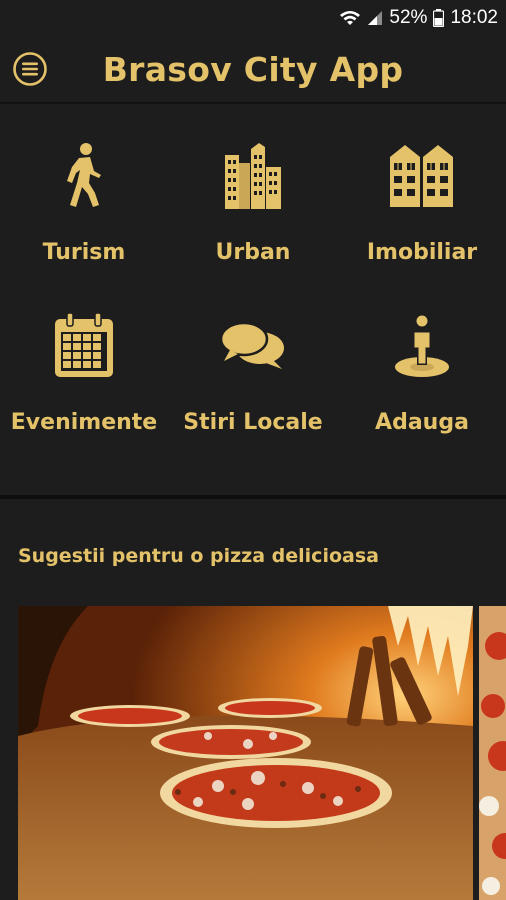 The image size is (506, 900). I want to click on category-turism: Turism, so click(84, 187).